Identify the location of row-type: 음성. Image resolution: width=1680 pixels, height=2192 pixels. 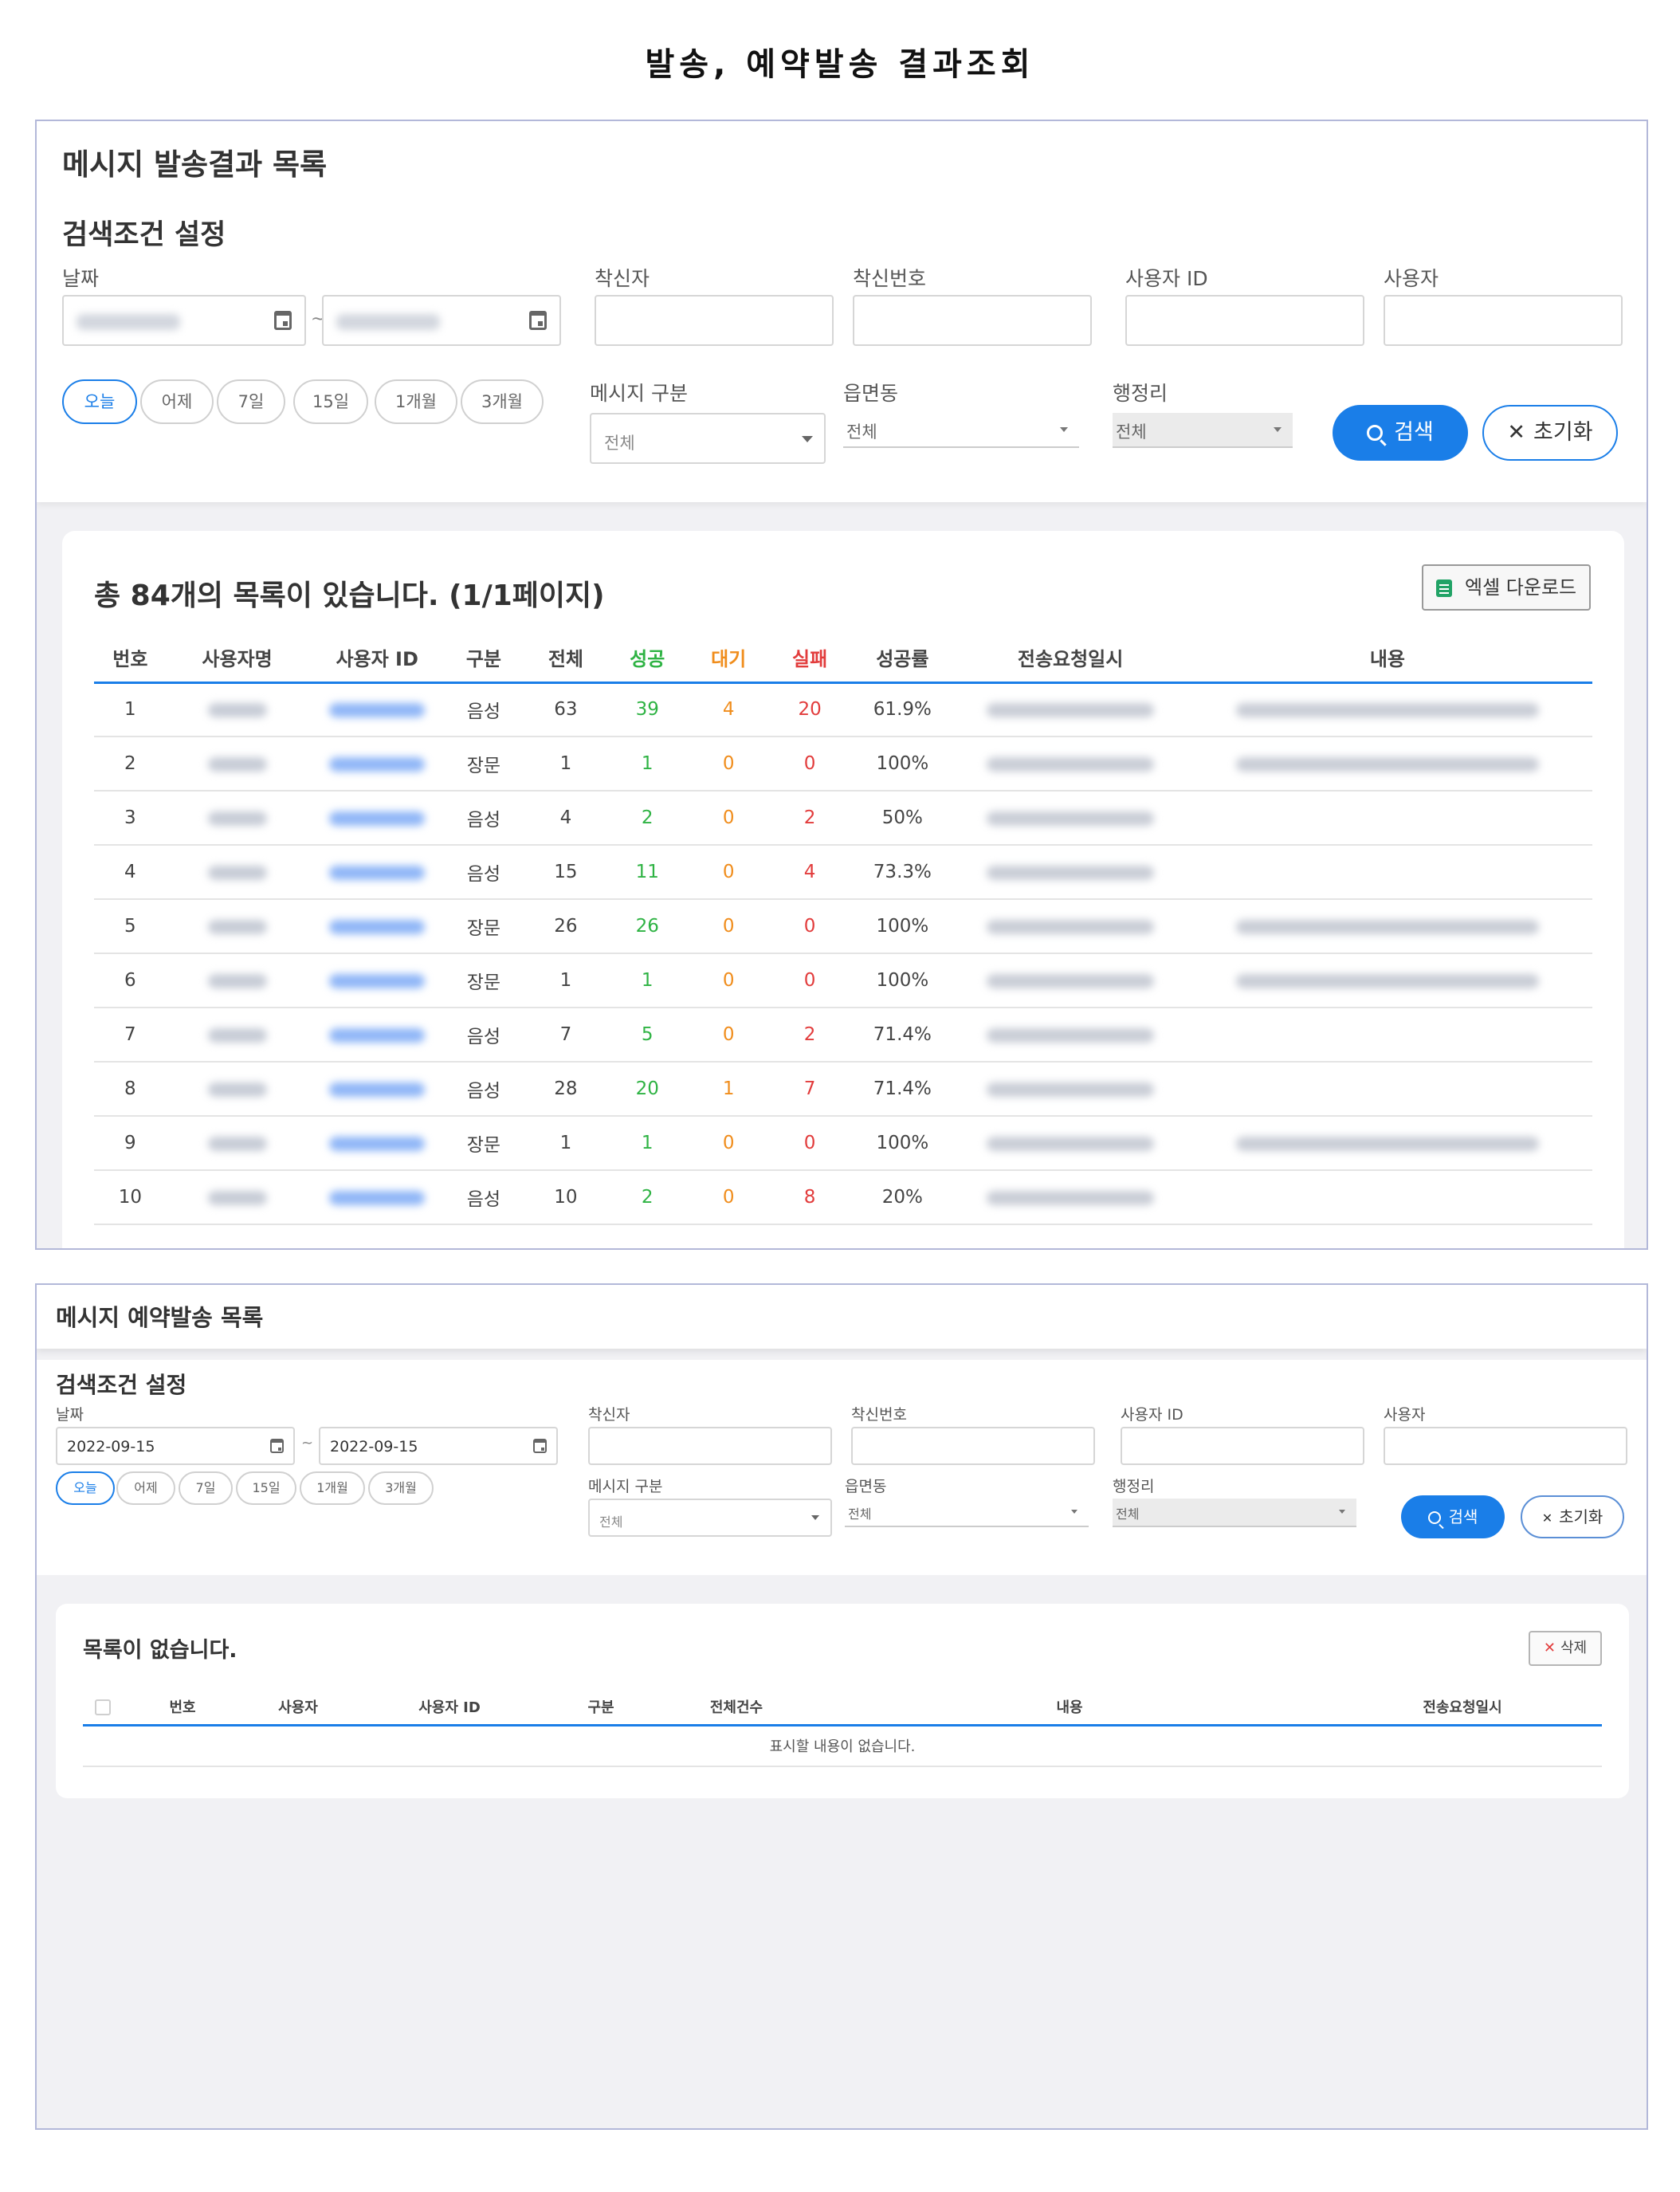
(484, 872).